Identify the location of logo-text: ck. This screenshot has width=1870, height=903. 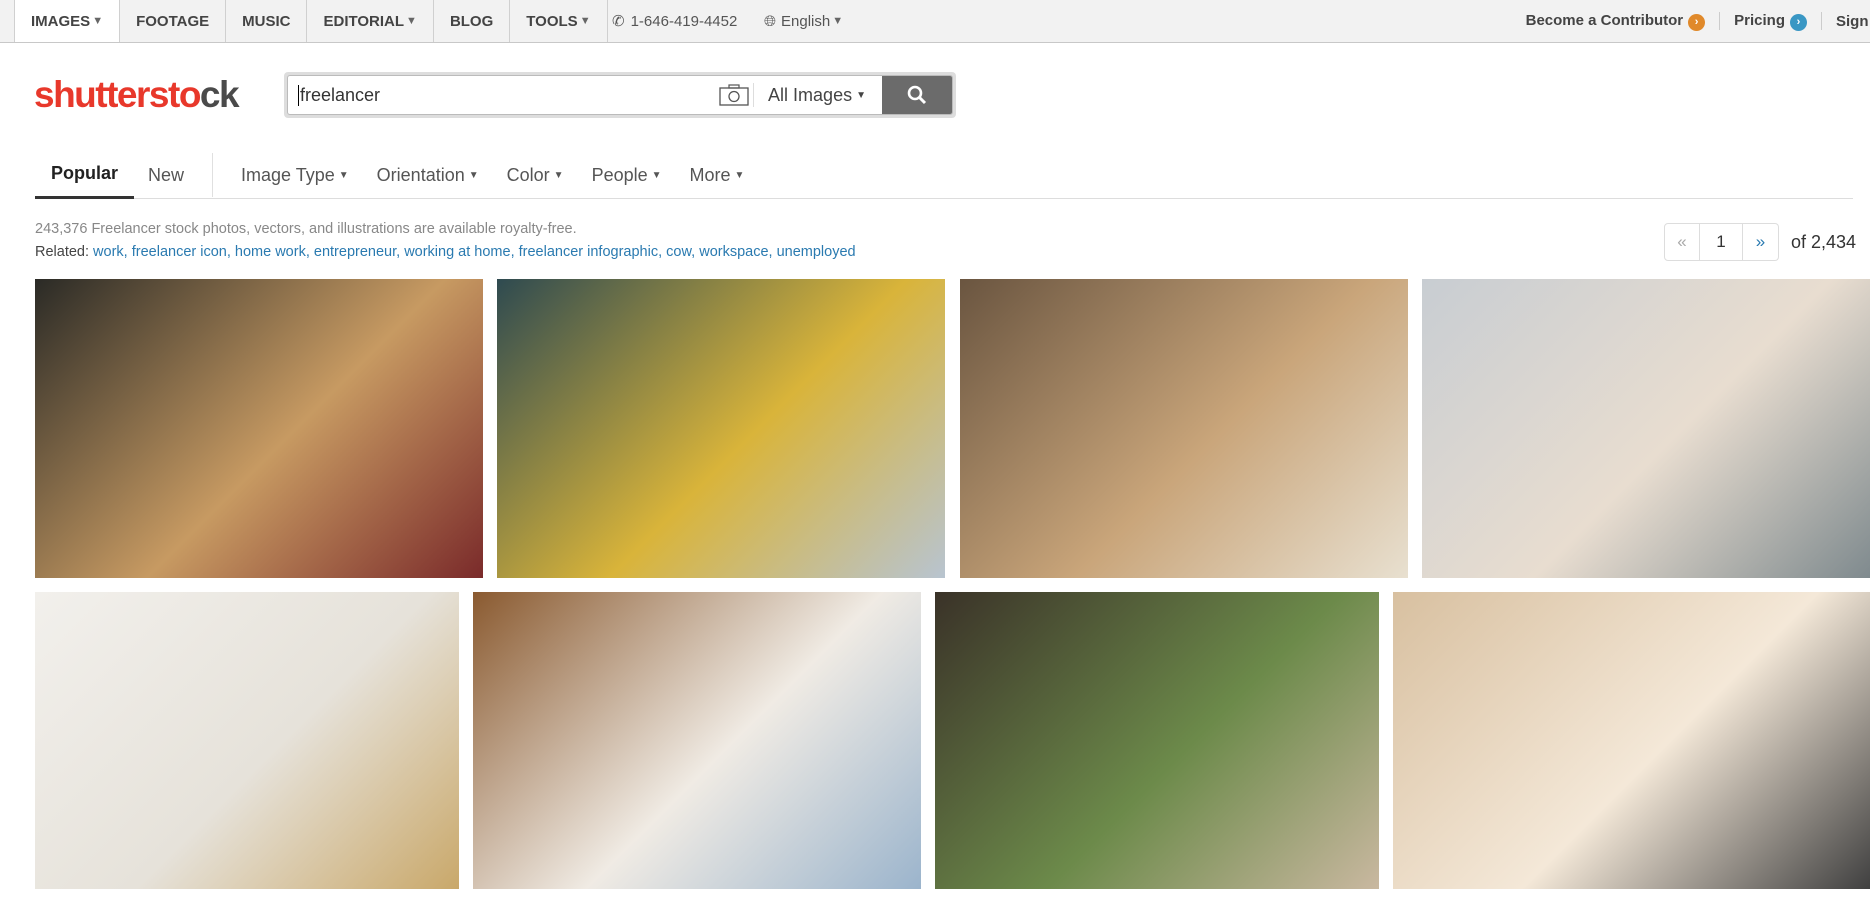
(219, 94).